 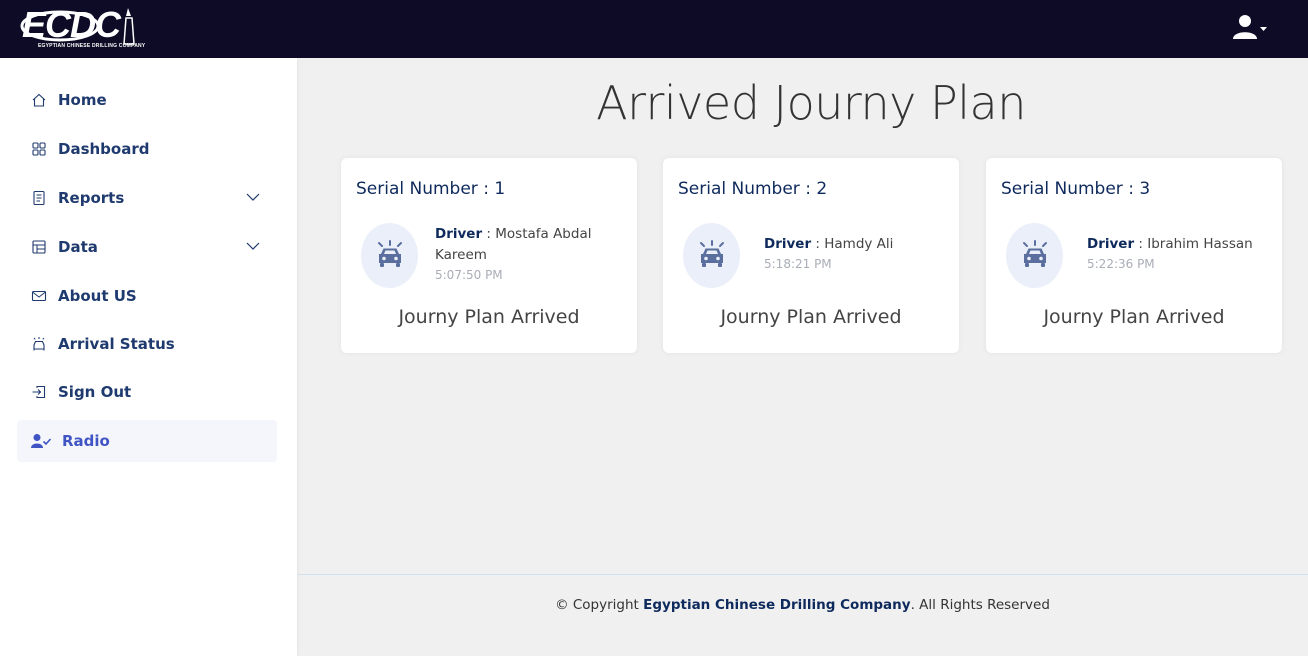 I want to click on sidebar-item-label: Data, so click(x=78, y=247).